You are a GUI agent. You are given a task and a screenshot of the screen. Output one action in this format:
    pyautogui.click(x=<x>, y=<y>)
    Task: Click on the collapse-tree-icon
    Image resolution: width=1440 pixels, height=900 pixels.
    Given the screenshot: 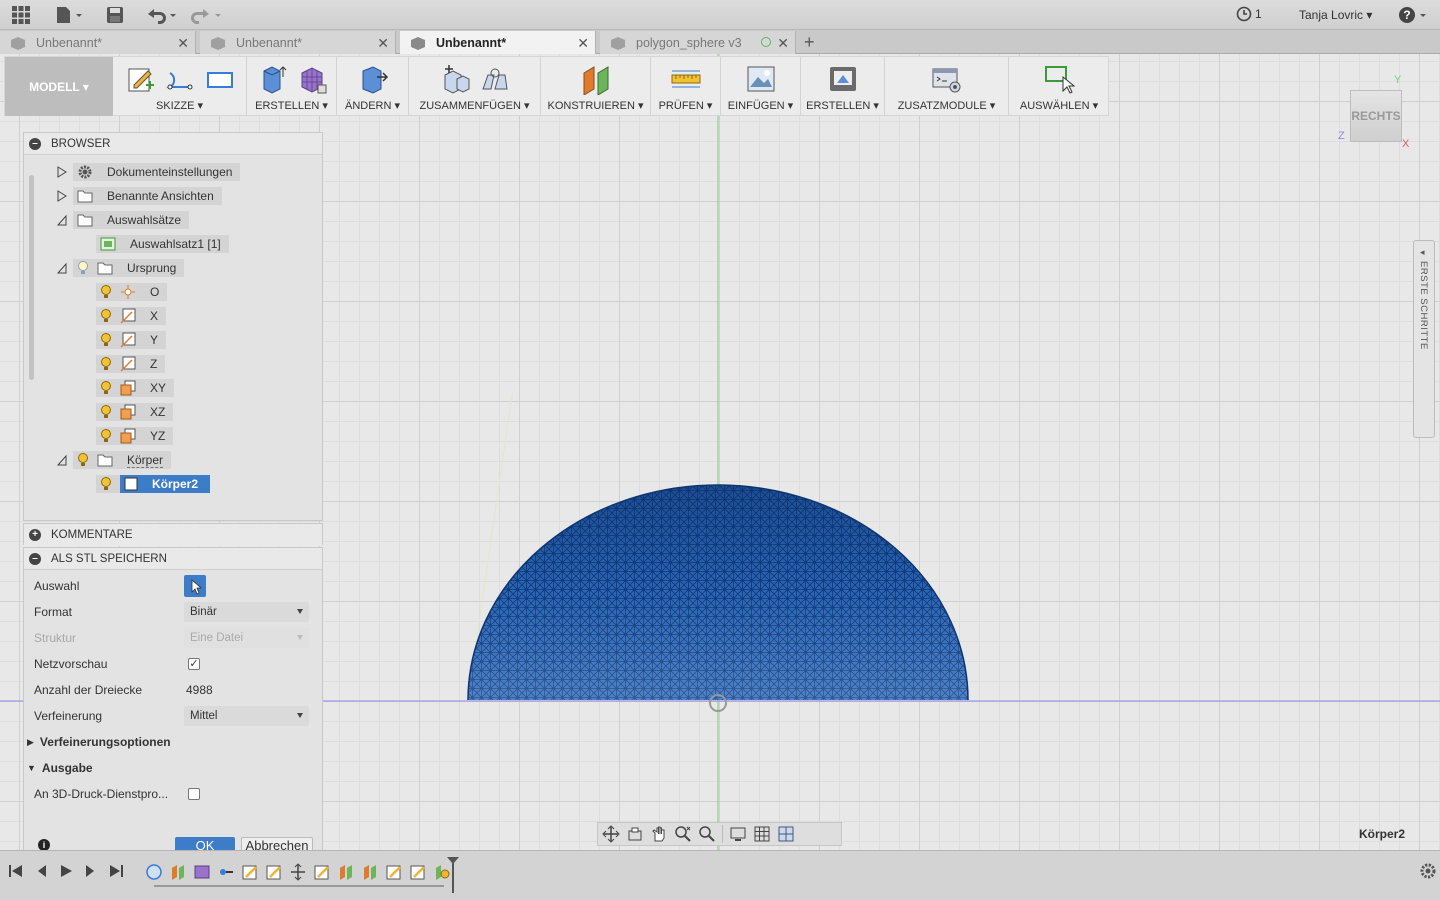 What is the action you would take?
    pyautogui.click(x=62, y=268)
    